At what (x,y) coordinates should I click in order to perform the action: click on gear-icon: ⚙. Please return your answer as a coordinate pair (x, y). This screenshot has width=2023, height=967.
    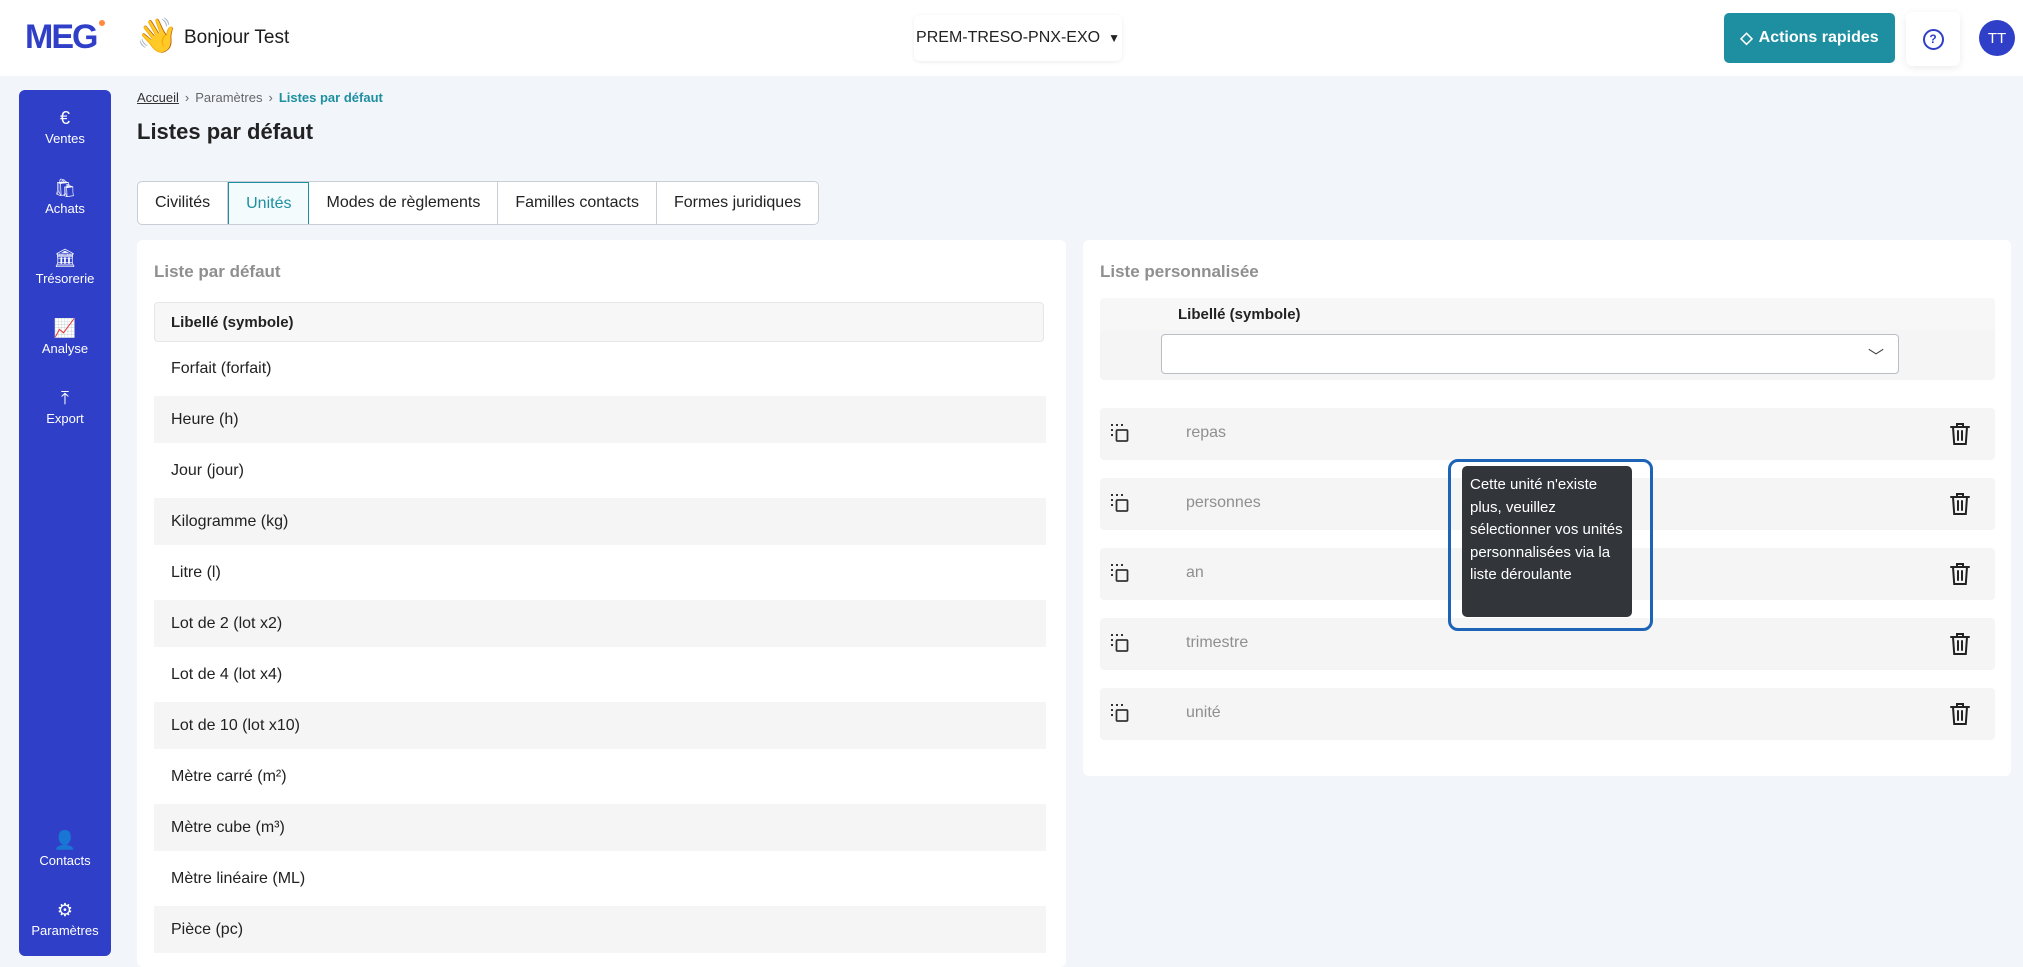
    Looking at the image, I should click on (65, 910).